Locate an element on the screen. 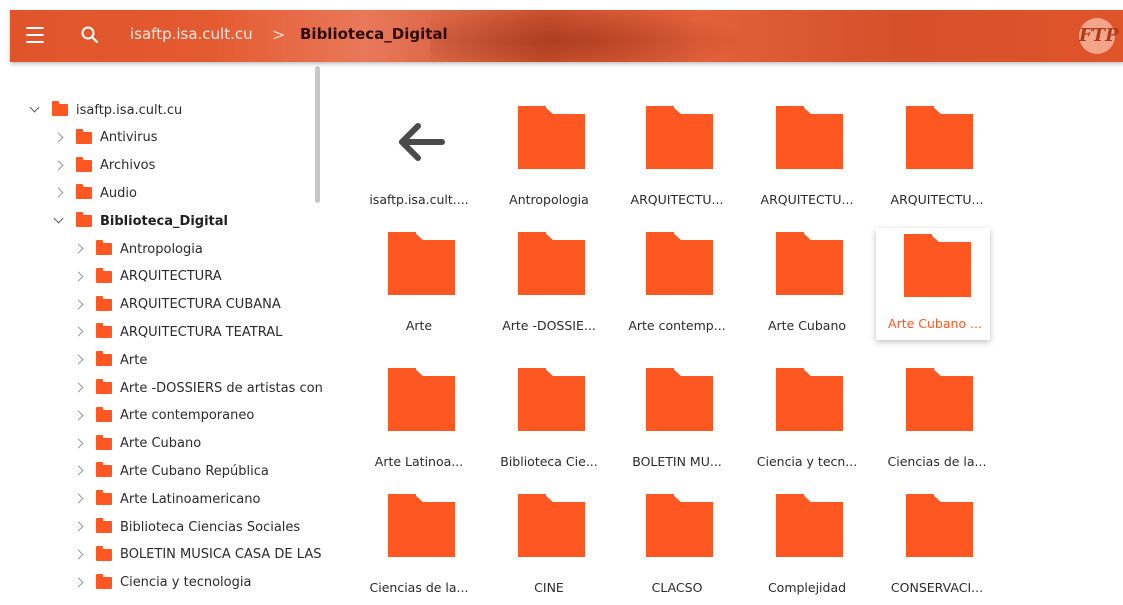  breadcrumb-current: Biblioteca_Digital is located at coordinates (374, 34).